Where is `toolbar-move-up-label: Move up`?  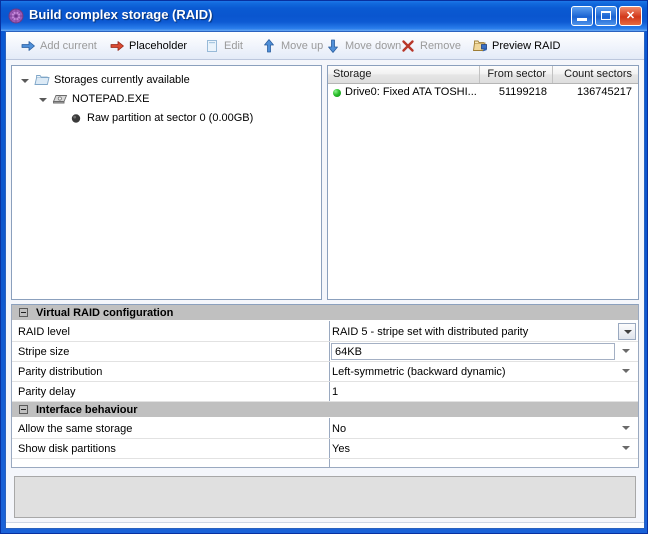 toolbar-move-up-label: Move up is located at coordinates (302, 46).